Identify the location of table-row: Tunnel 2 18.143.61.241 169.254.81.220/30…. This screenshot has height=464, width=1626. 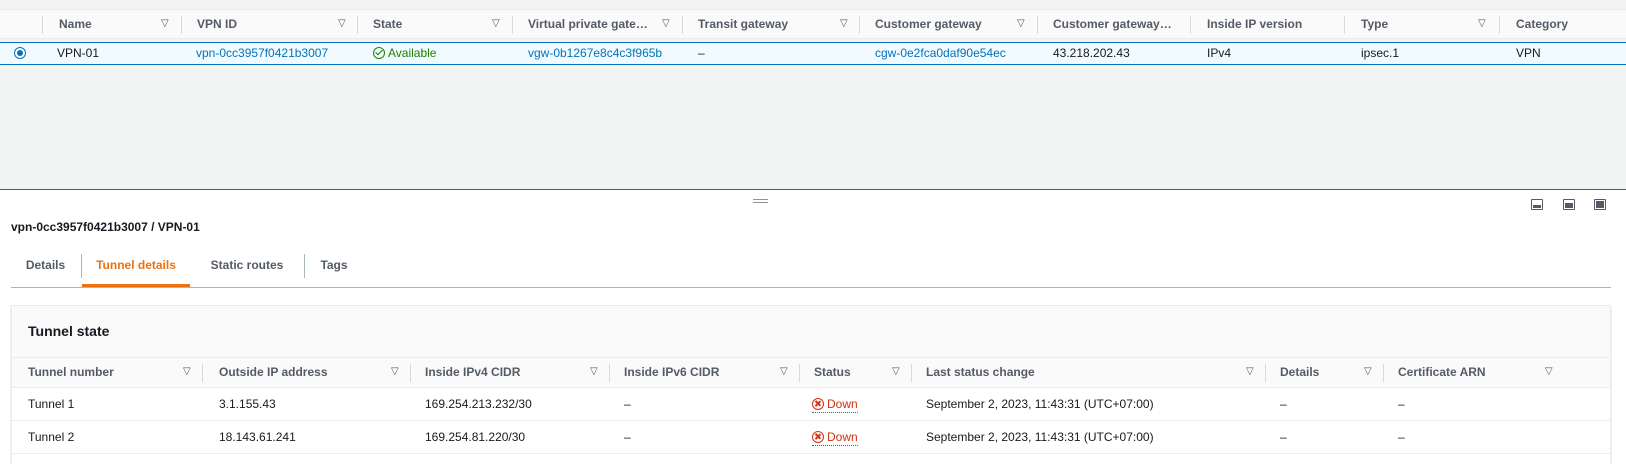
(811, 437).